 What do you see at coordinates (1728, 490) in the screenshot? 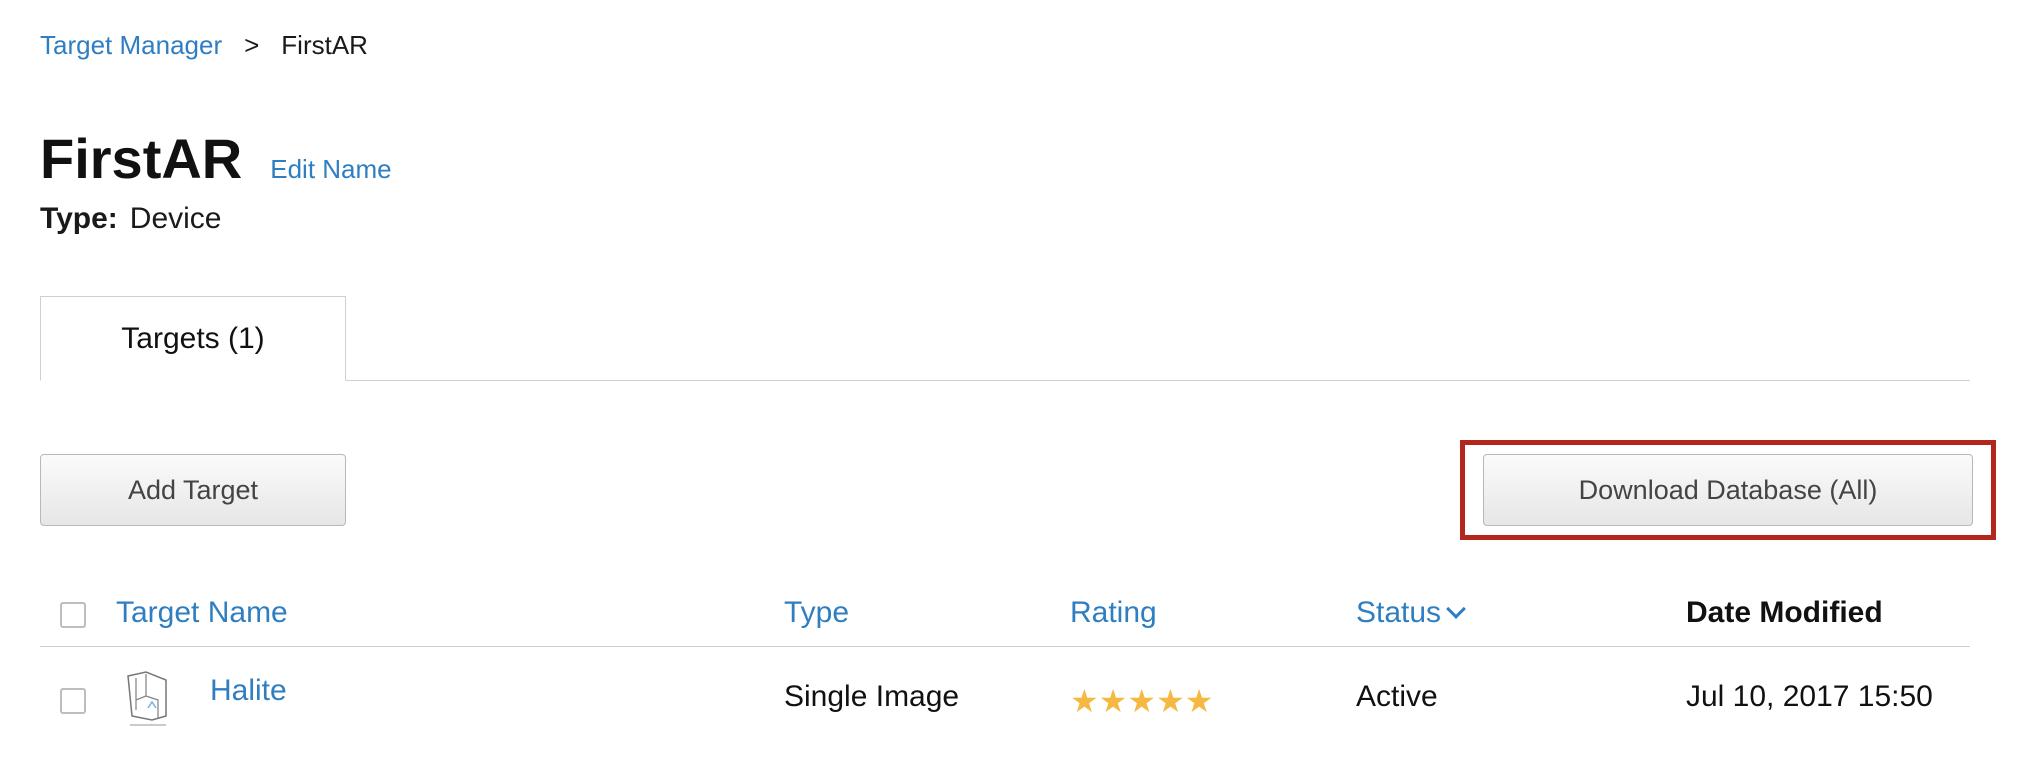
I see `download-database-button: Download Database (All)` at bounding box center [1728, 490].